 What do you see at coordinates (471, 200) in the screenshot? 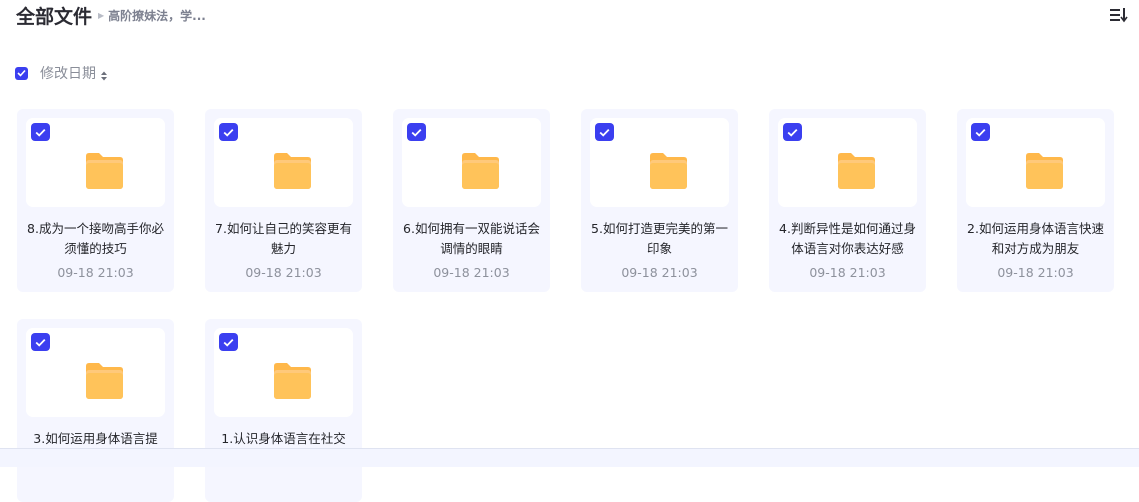
I see `file-card: 6.如何拥有一双能说话会调情的眼睛 09-18 21:03` at bounding box center [471, 200].